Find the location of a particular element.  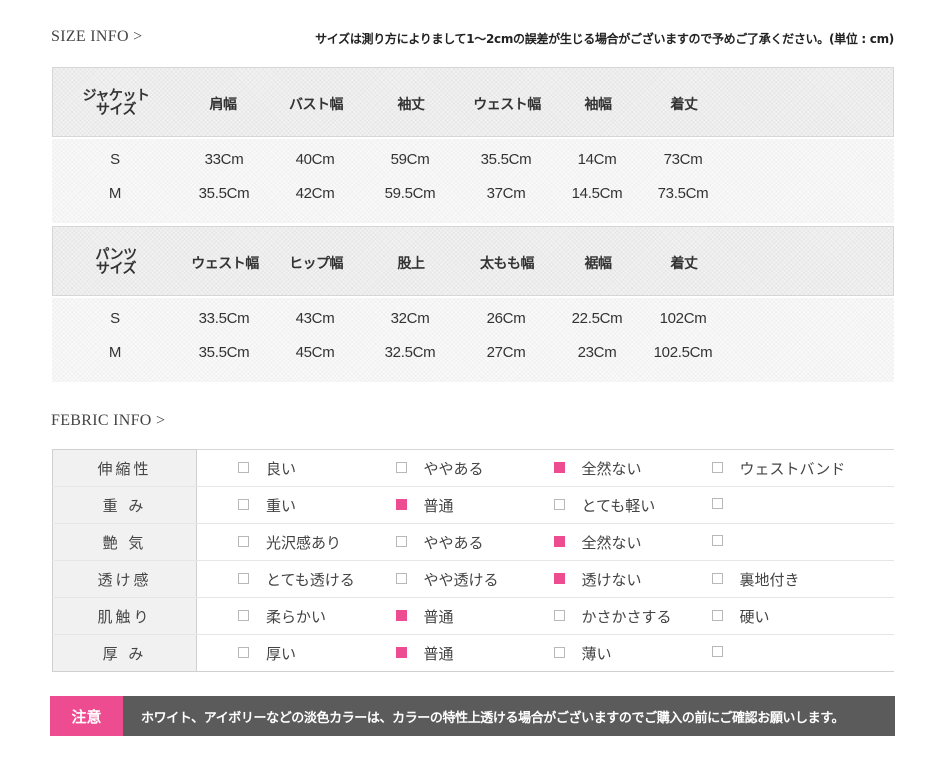

table-cell: 27Cm is located at coordinates (506, 352).